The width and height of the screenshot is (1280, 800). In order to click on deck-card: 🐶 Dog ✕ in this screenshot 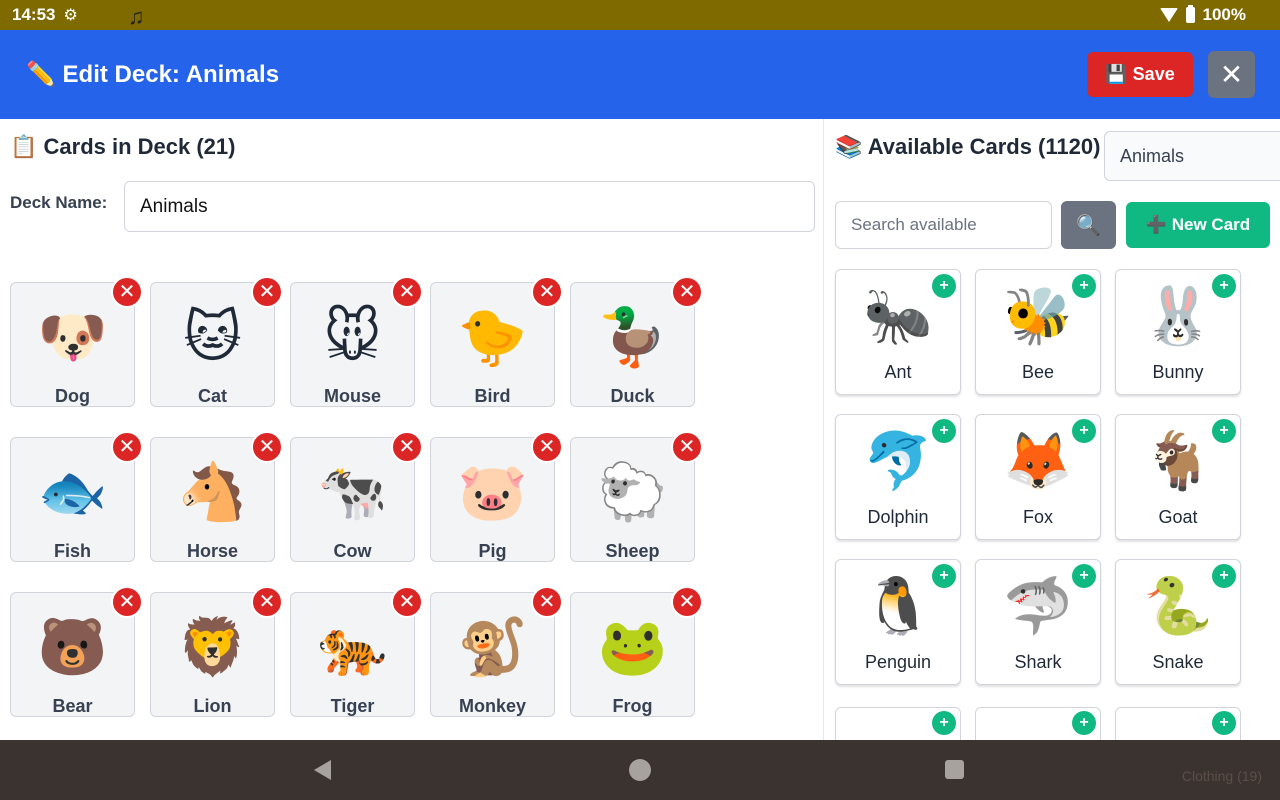, I will do `click(76, 341)`.